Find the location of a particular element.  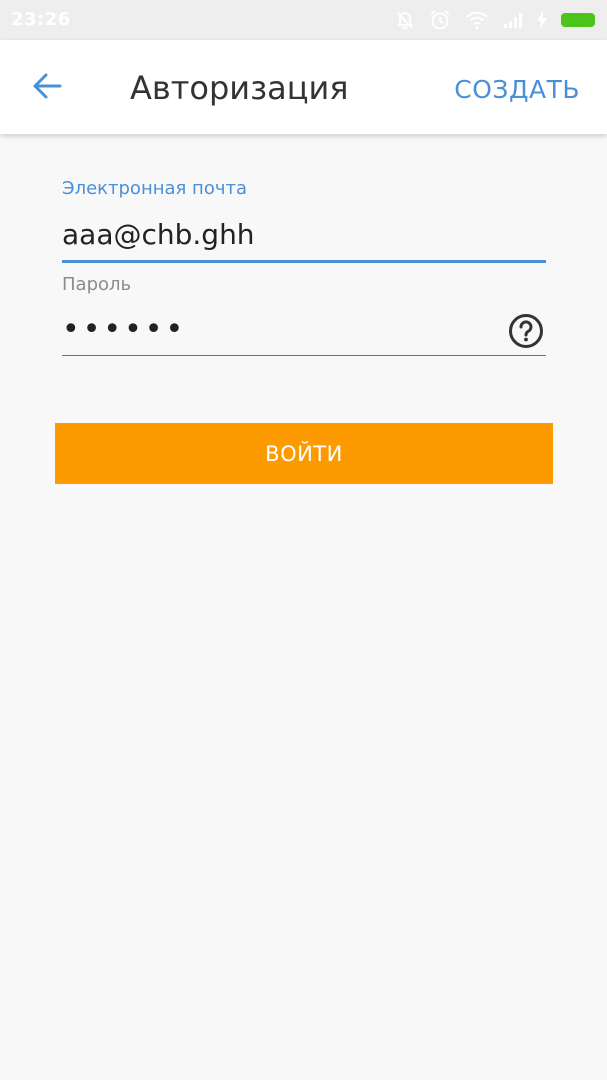

wifi-icon is located at coordinates (477, 20).